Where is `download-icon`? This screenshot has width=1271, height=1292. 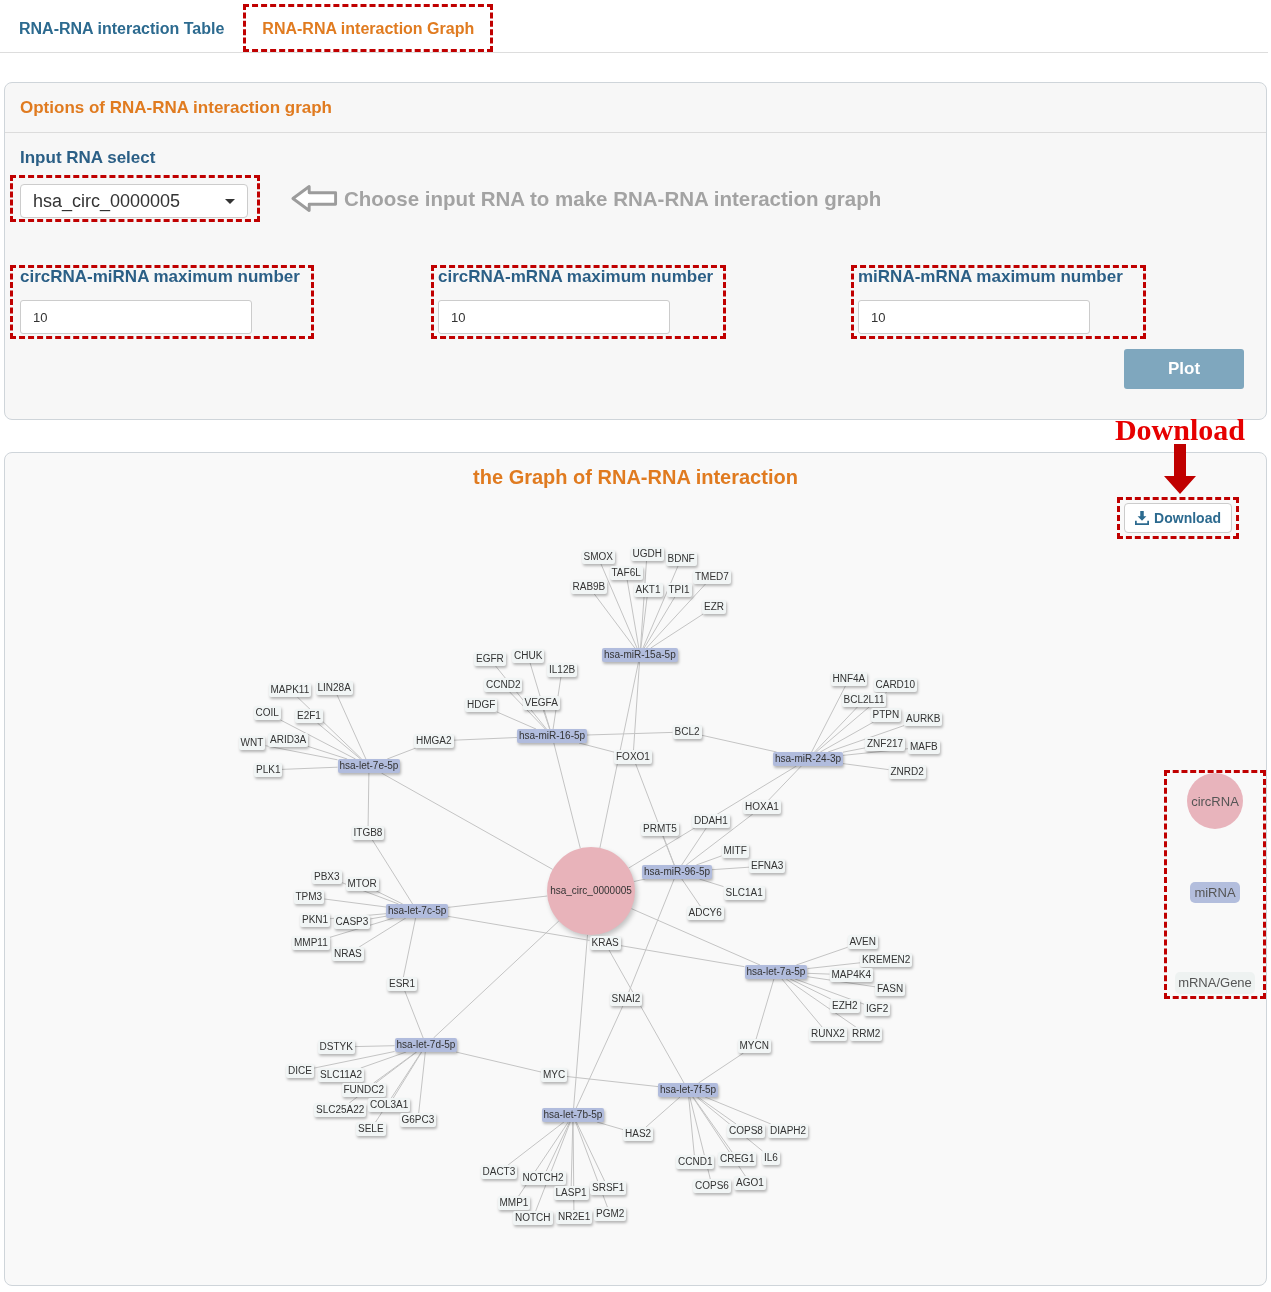
download-icon is located at coordinates (1142, 518).